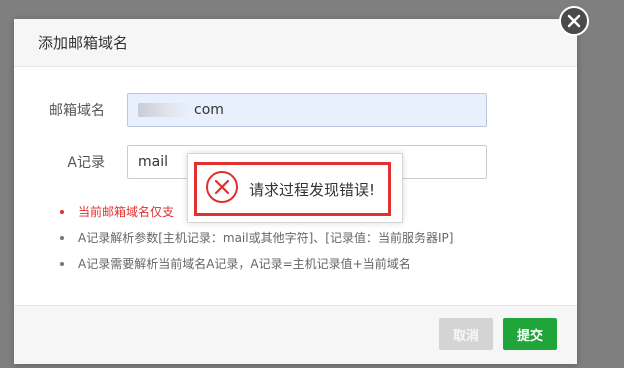  What do you see at coordinates (256, 264) in the screenshot?
I see `note-item-a-record-resolve: A记录需要解析当前域名A记录，A记录=主机记录值+当前域名` at bounding box center [256, 264].